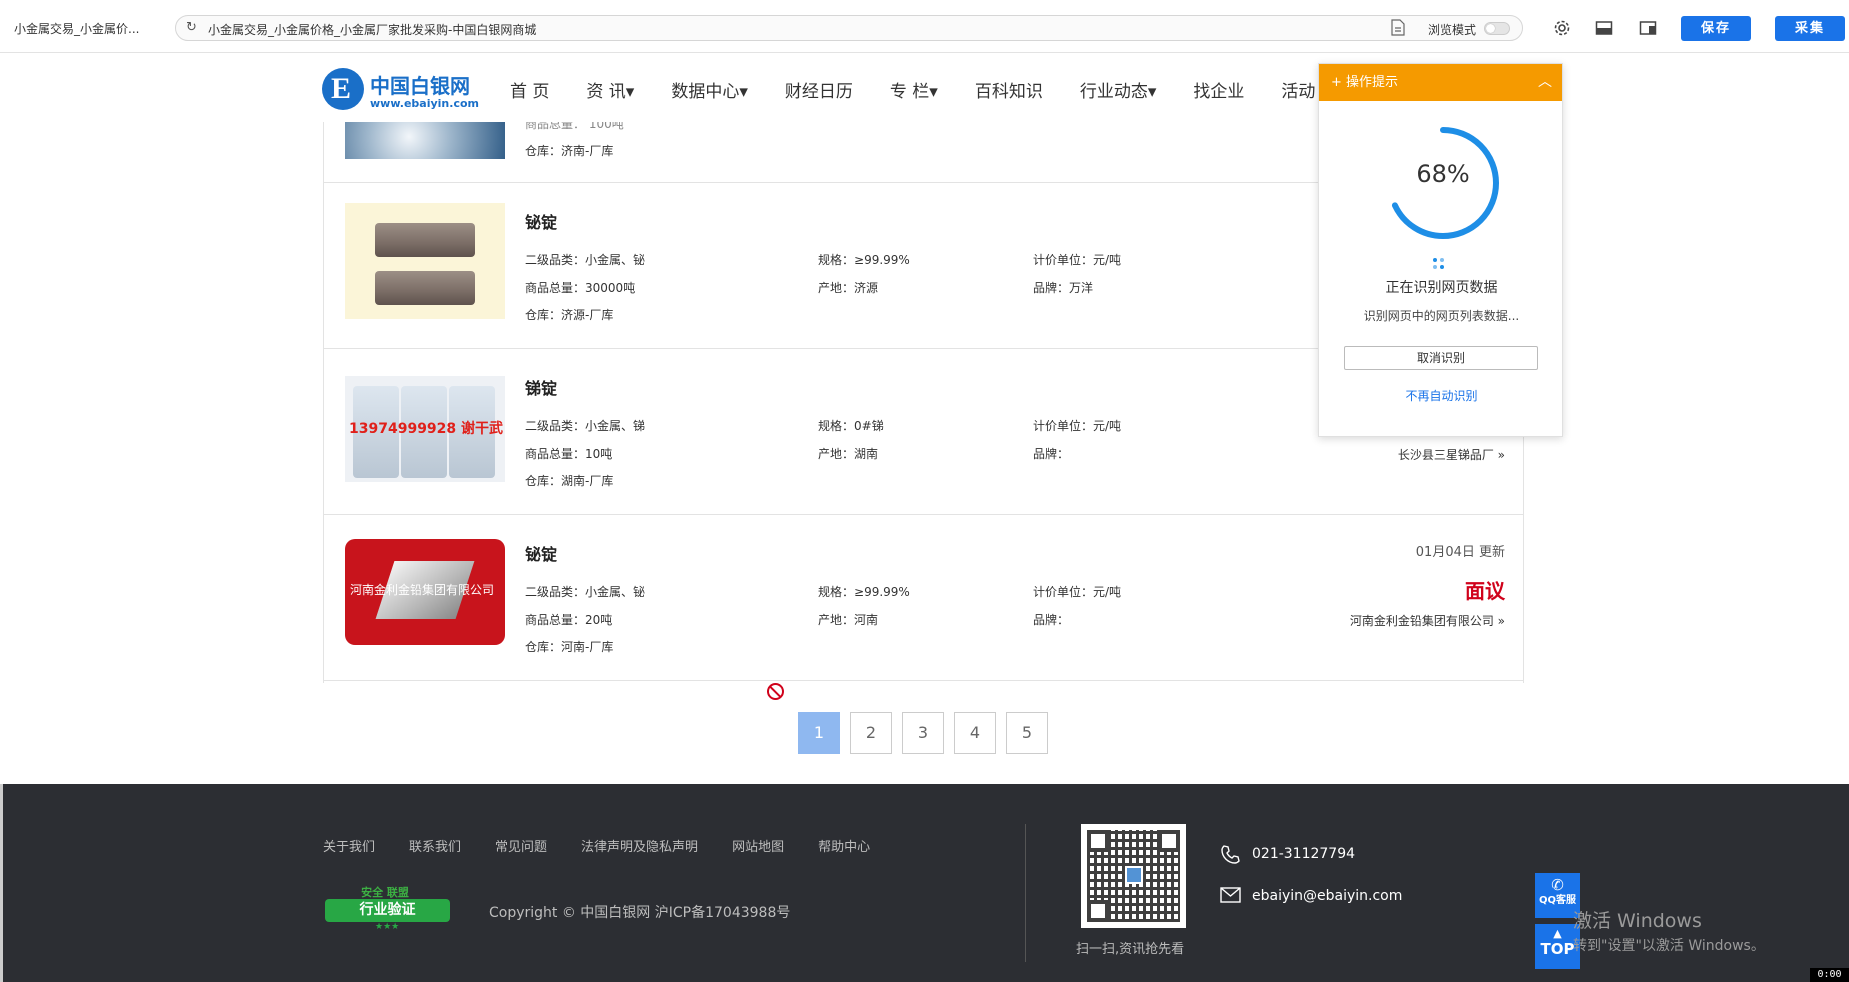 Image resolution: width=1849 pixels, height=982 pixels. I want to click on address-text: 小金属交易_小金属价格_小金属厂家批发采购-中国白银网商城, so click(372, 29).